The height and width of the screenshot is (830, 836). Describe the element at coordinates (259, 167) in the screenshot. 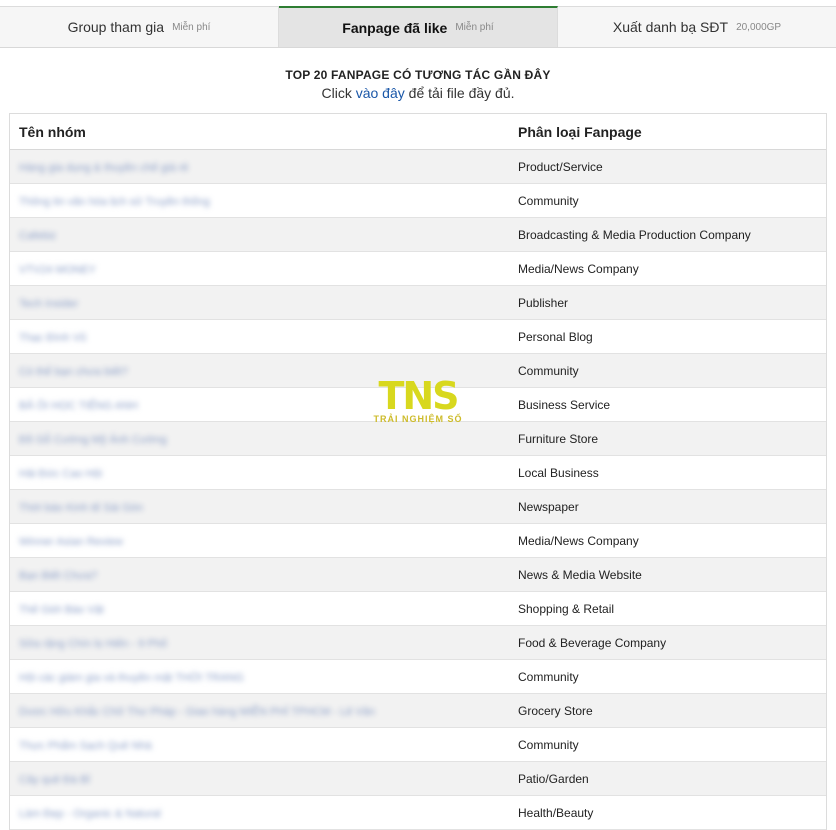

I see `cell-group-name: Hàng gia dụng & thuyền chế giá rẻ` at that location.